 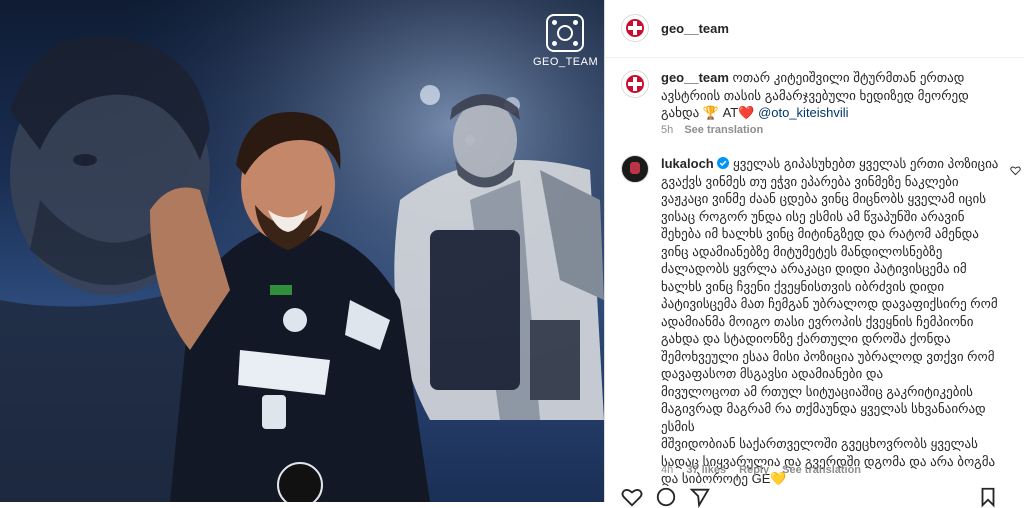 I want to click on comment-time: 4h, so click(x=667, y=470).